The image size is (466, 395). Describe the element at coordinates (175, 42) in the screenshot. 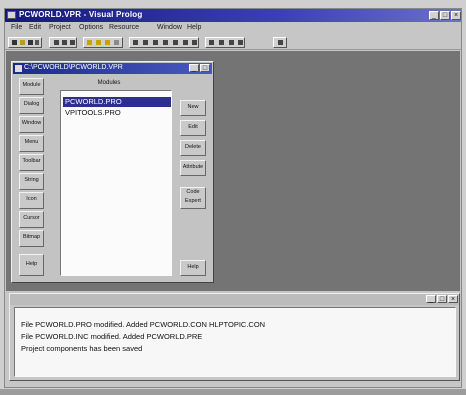

I see `string-icon` at that location.